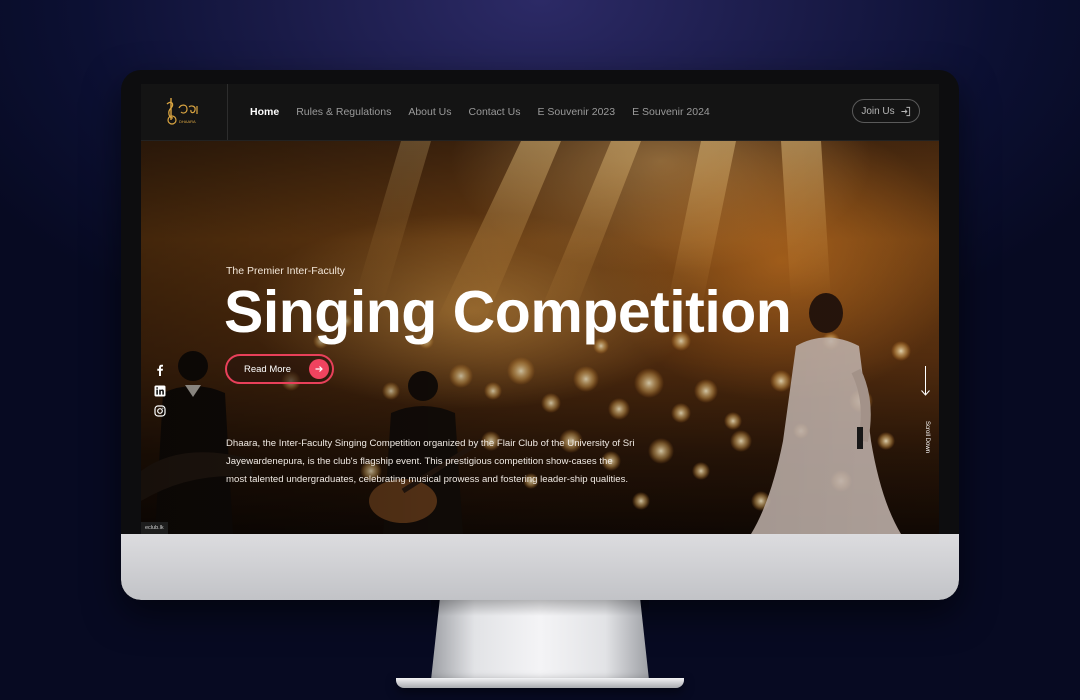 This screenshot has width=1080, height=700. What do you see at coordinates (925, 393) in the screenshot?
I see `chevron-down-icon` at bounding box center [925, 393].